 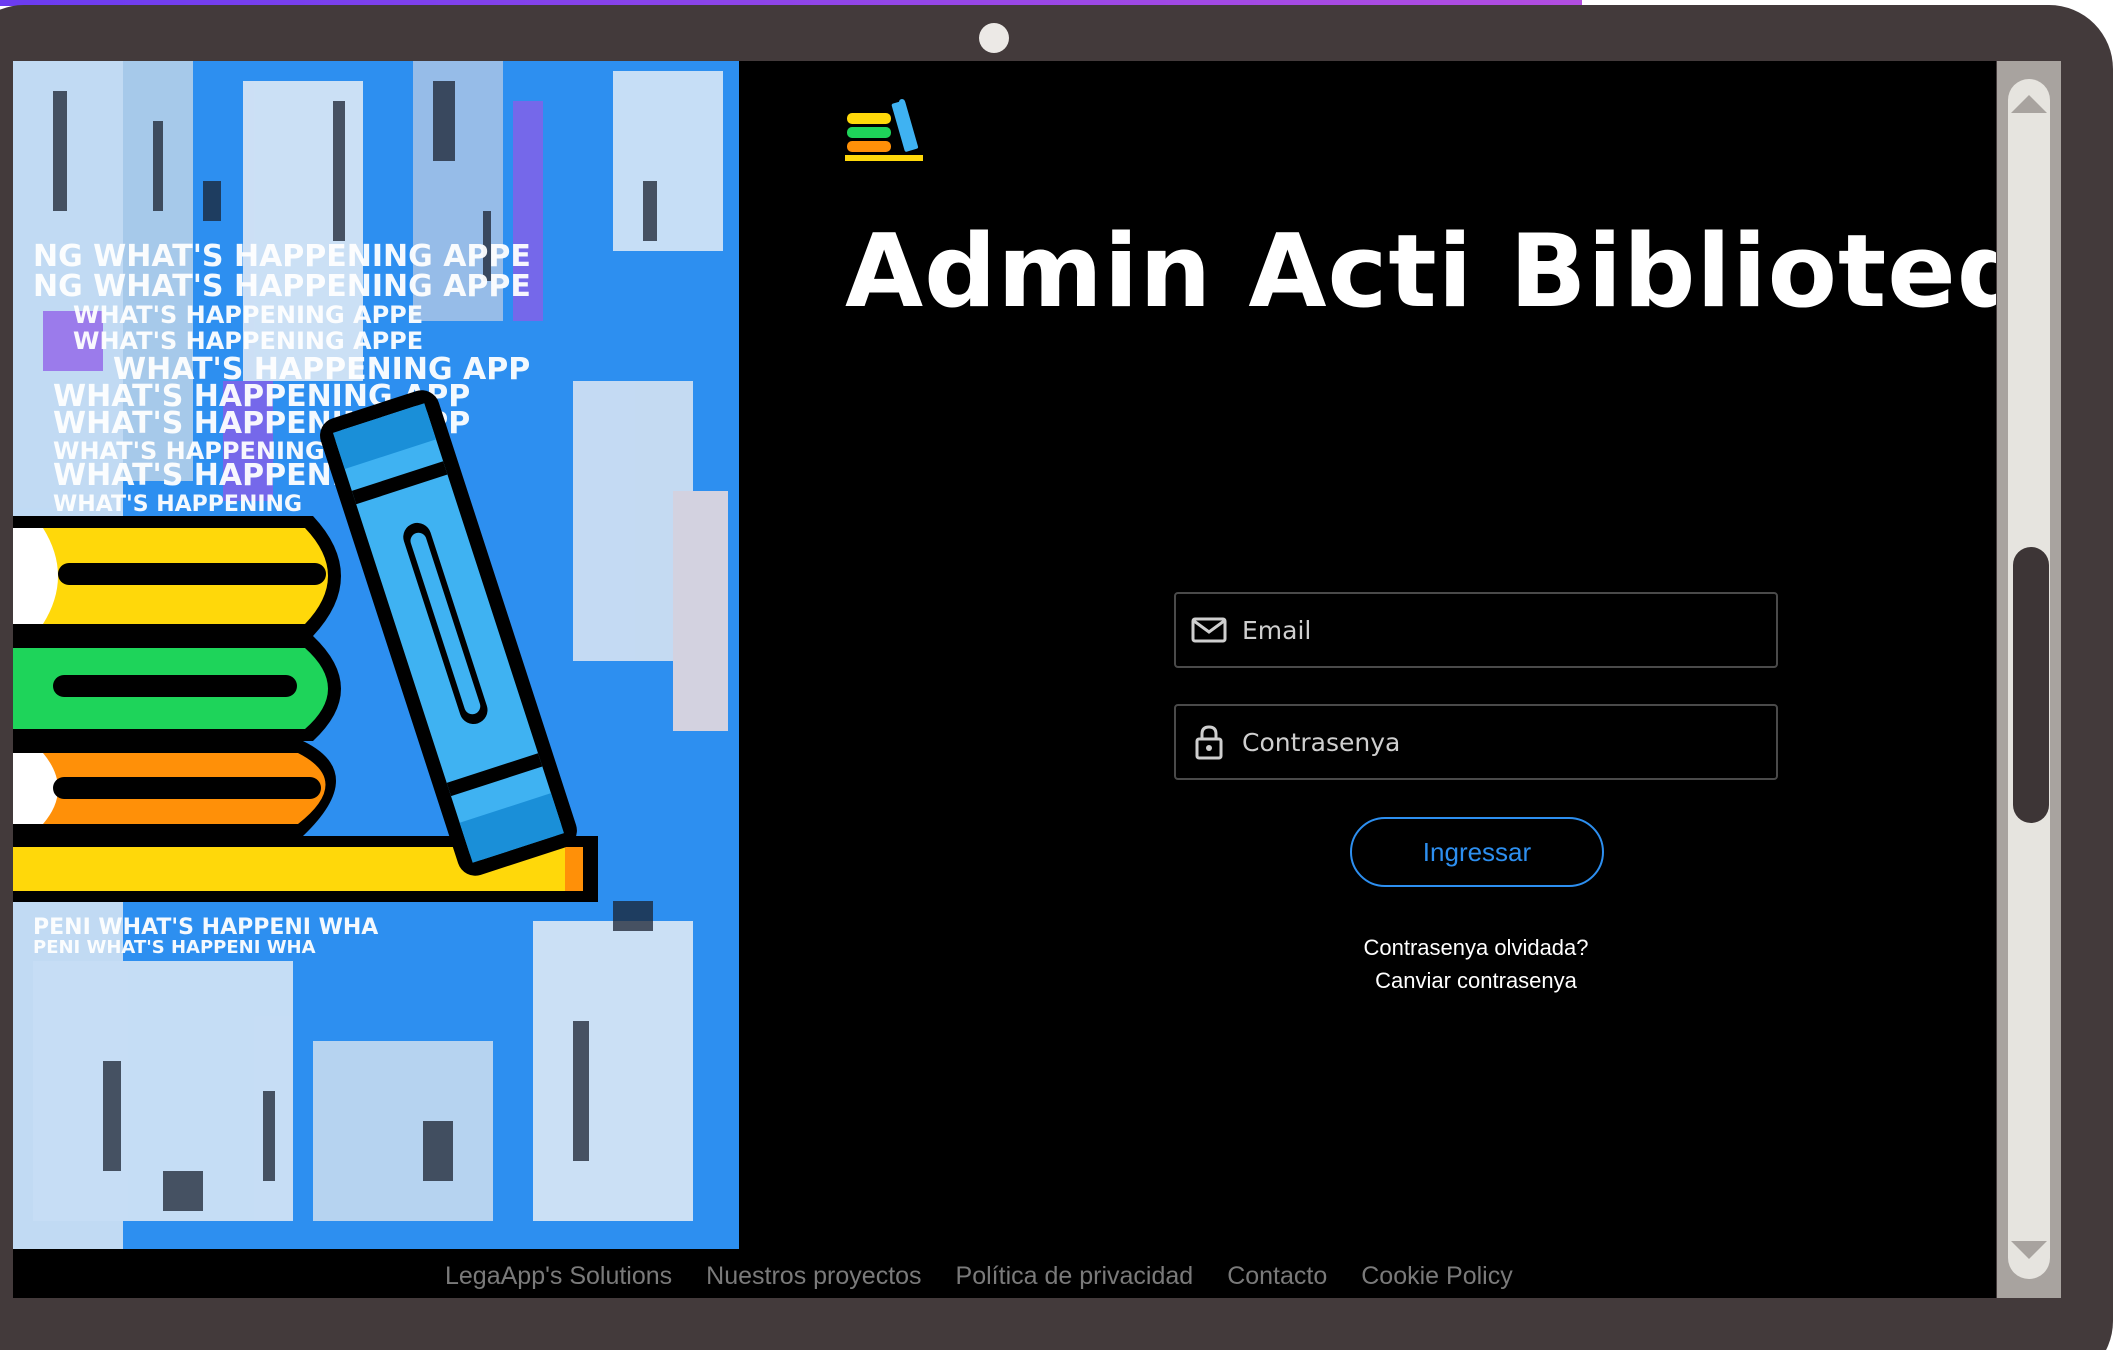 I want to click on svg-text: NG WHAT'S HAPPENING APPE, so click(x=282, y=286).